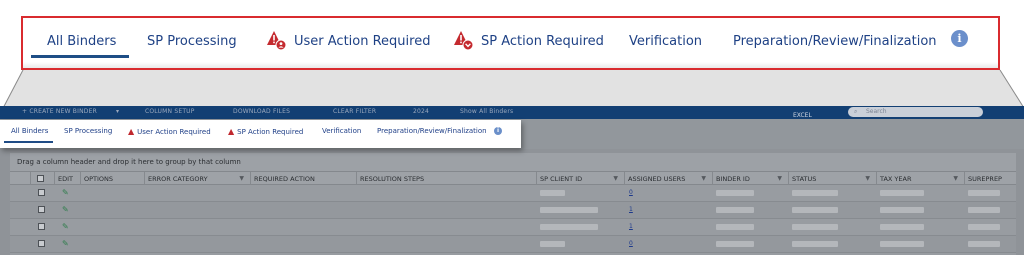  I want to click on column-header-status: STATUS ▼, so click(832, 178).